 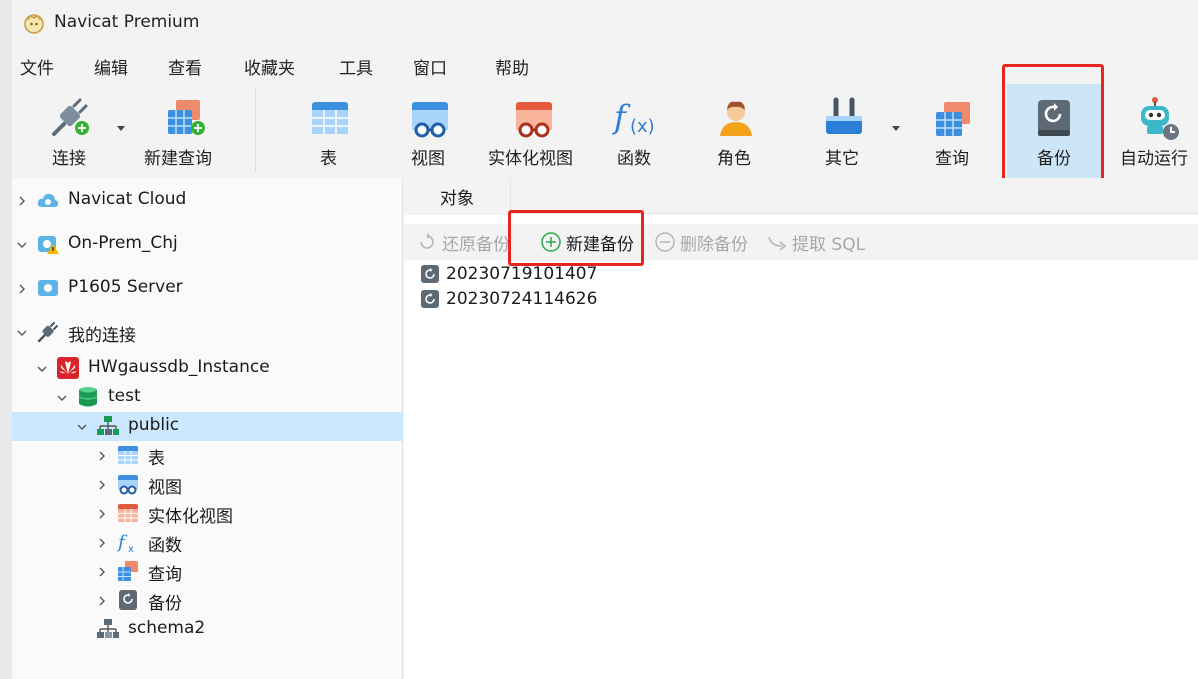 What do you see at coordinates (953, 119) in the screenshot?
I see `query-icon` at bounding box center [953, 119].